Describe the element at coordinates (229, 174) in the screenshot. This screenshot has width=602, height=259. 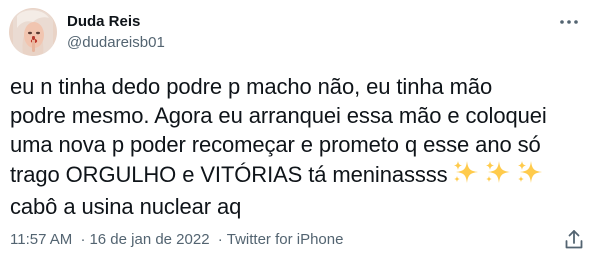
I see `tweet-text-line: trago ORGULHO e VITÓRIAS tá meninassss` at that location.